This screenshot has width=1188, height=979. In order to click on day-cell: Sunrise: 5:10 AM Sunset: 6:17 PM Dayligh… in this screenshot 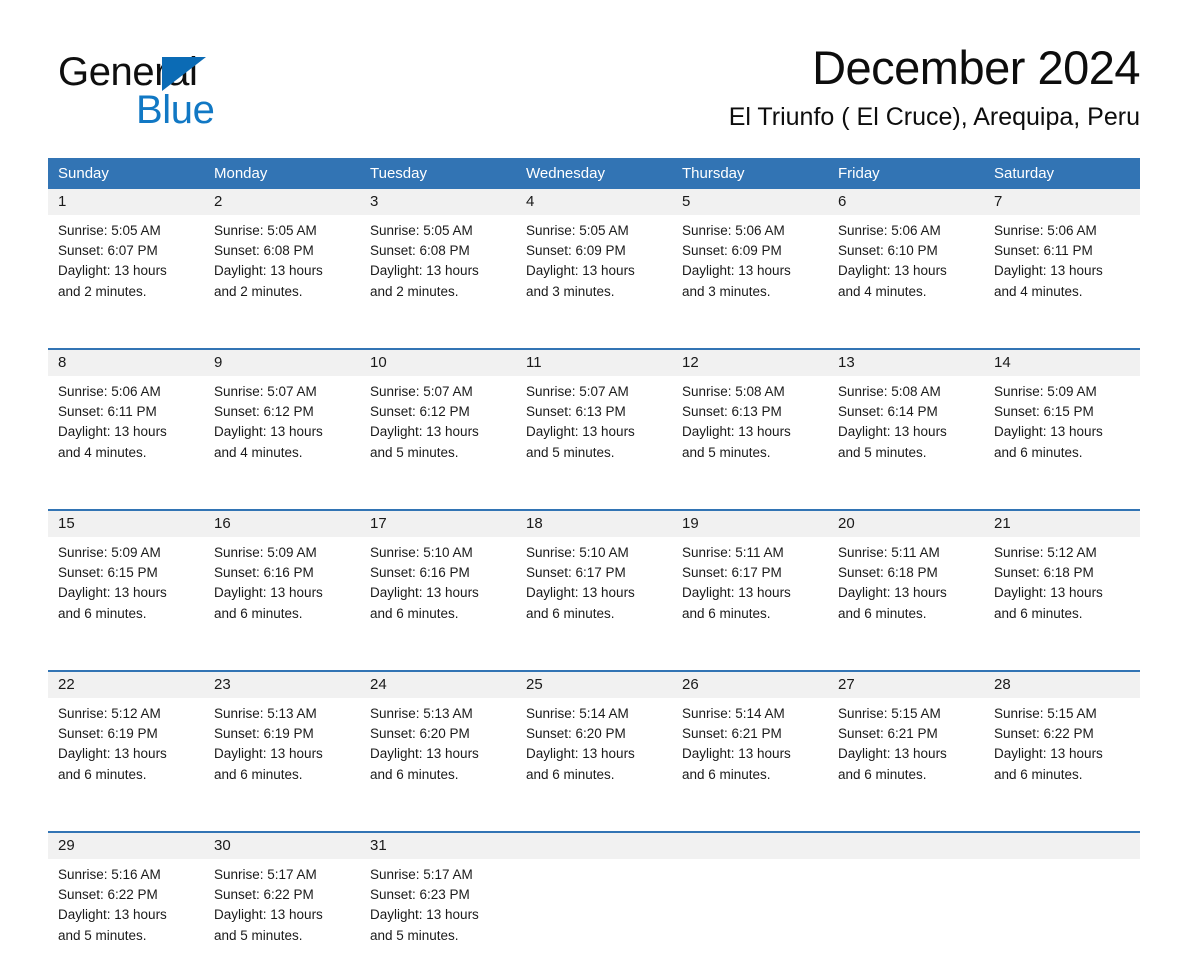, I will do `click(594, 603)`.